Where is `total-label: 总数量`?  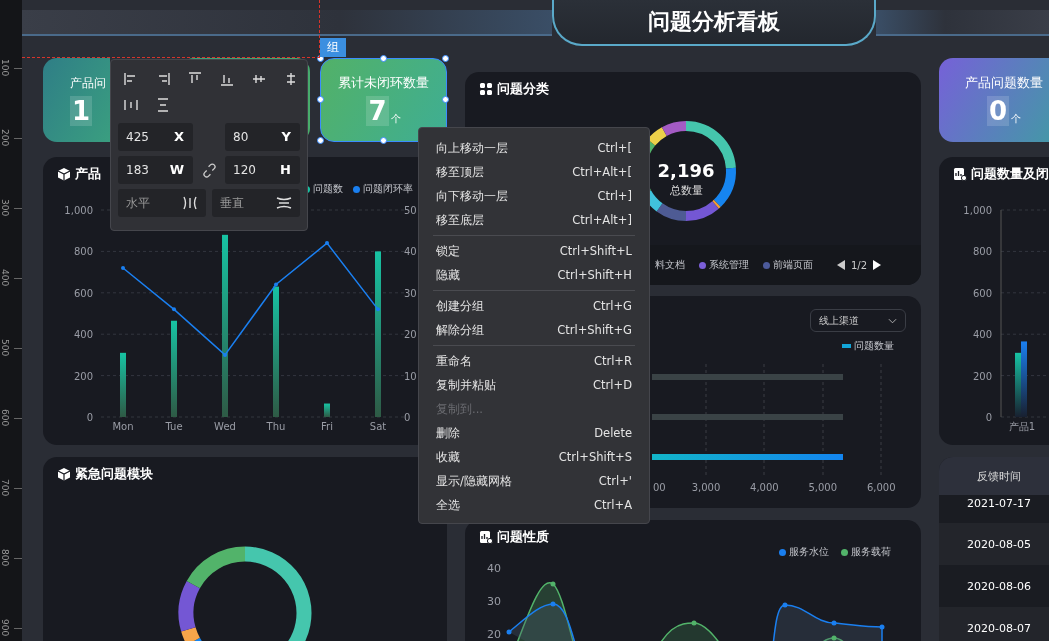 total-label: 总数量 is located at coordinates (686, 190).